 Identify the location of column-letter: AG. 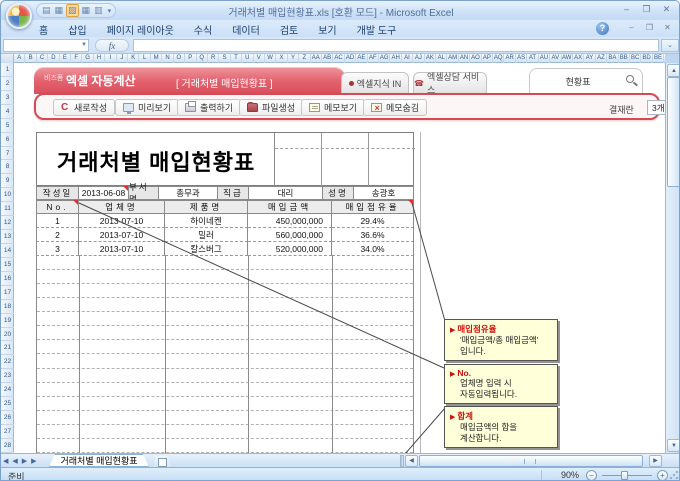
(385, 58).